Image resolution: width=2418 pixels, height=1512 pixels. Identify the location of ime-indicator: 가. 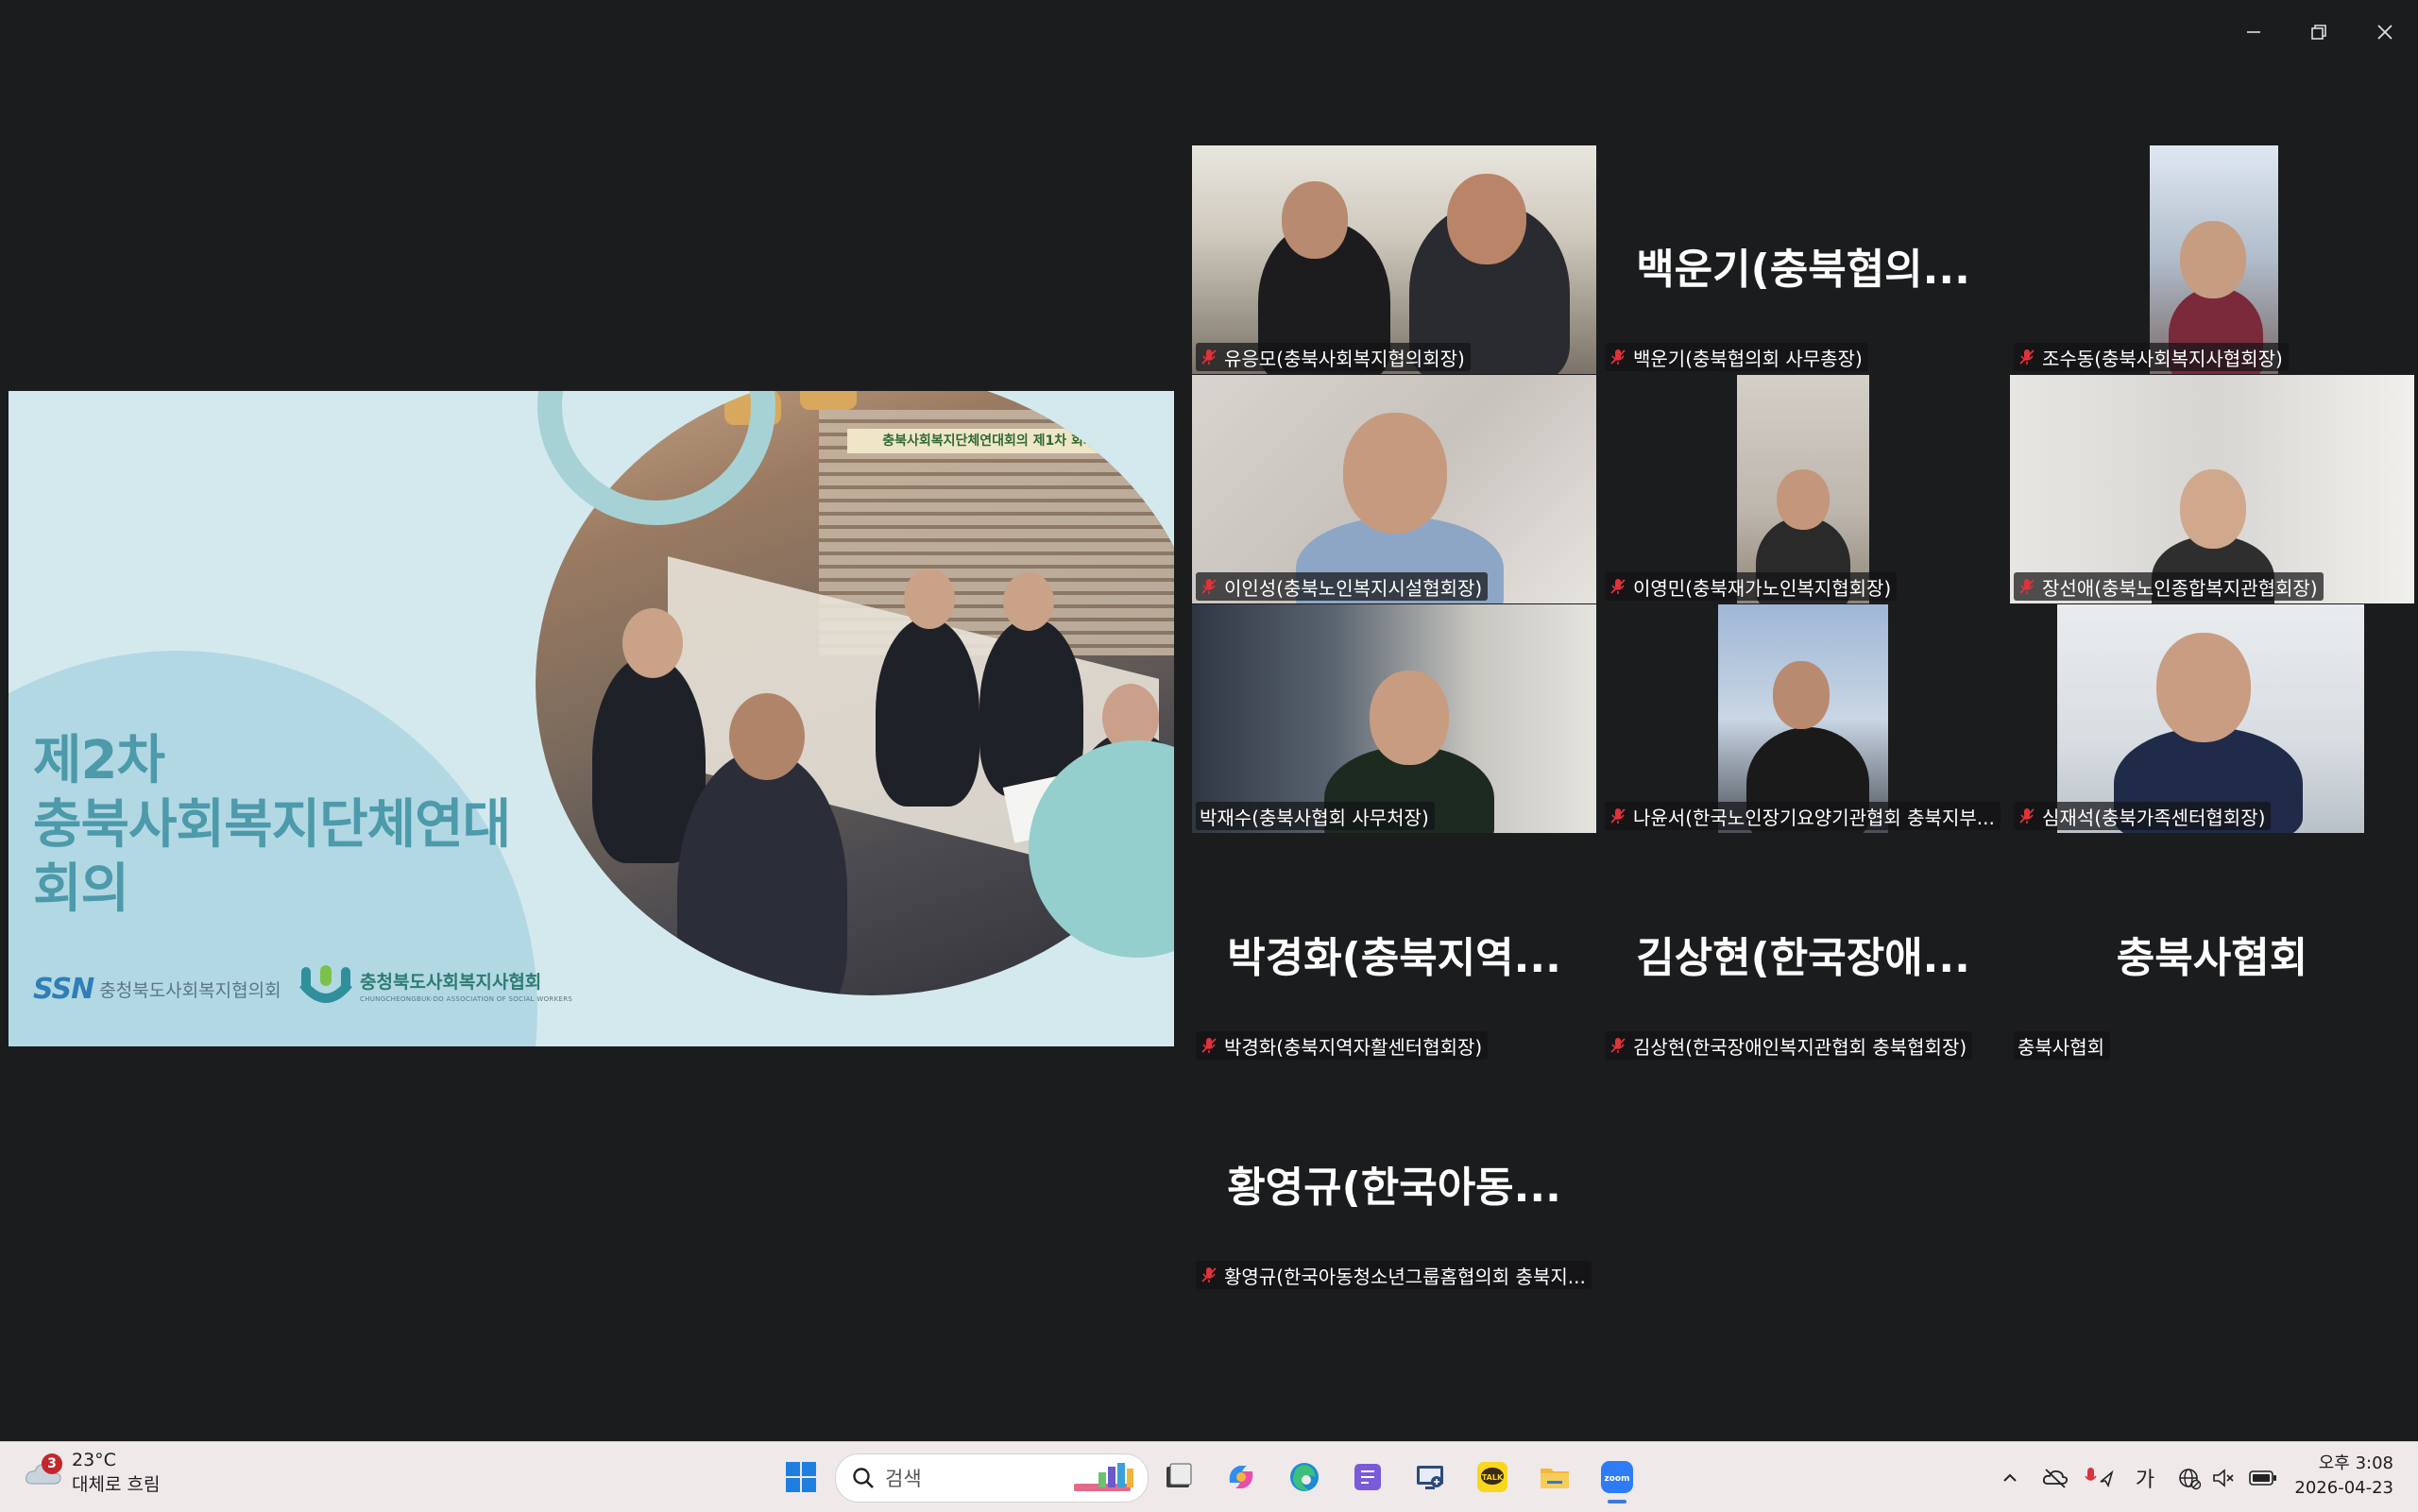
(2145, 1478).